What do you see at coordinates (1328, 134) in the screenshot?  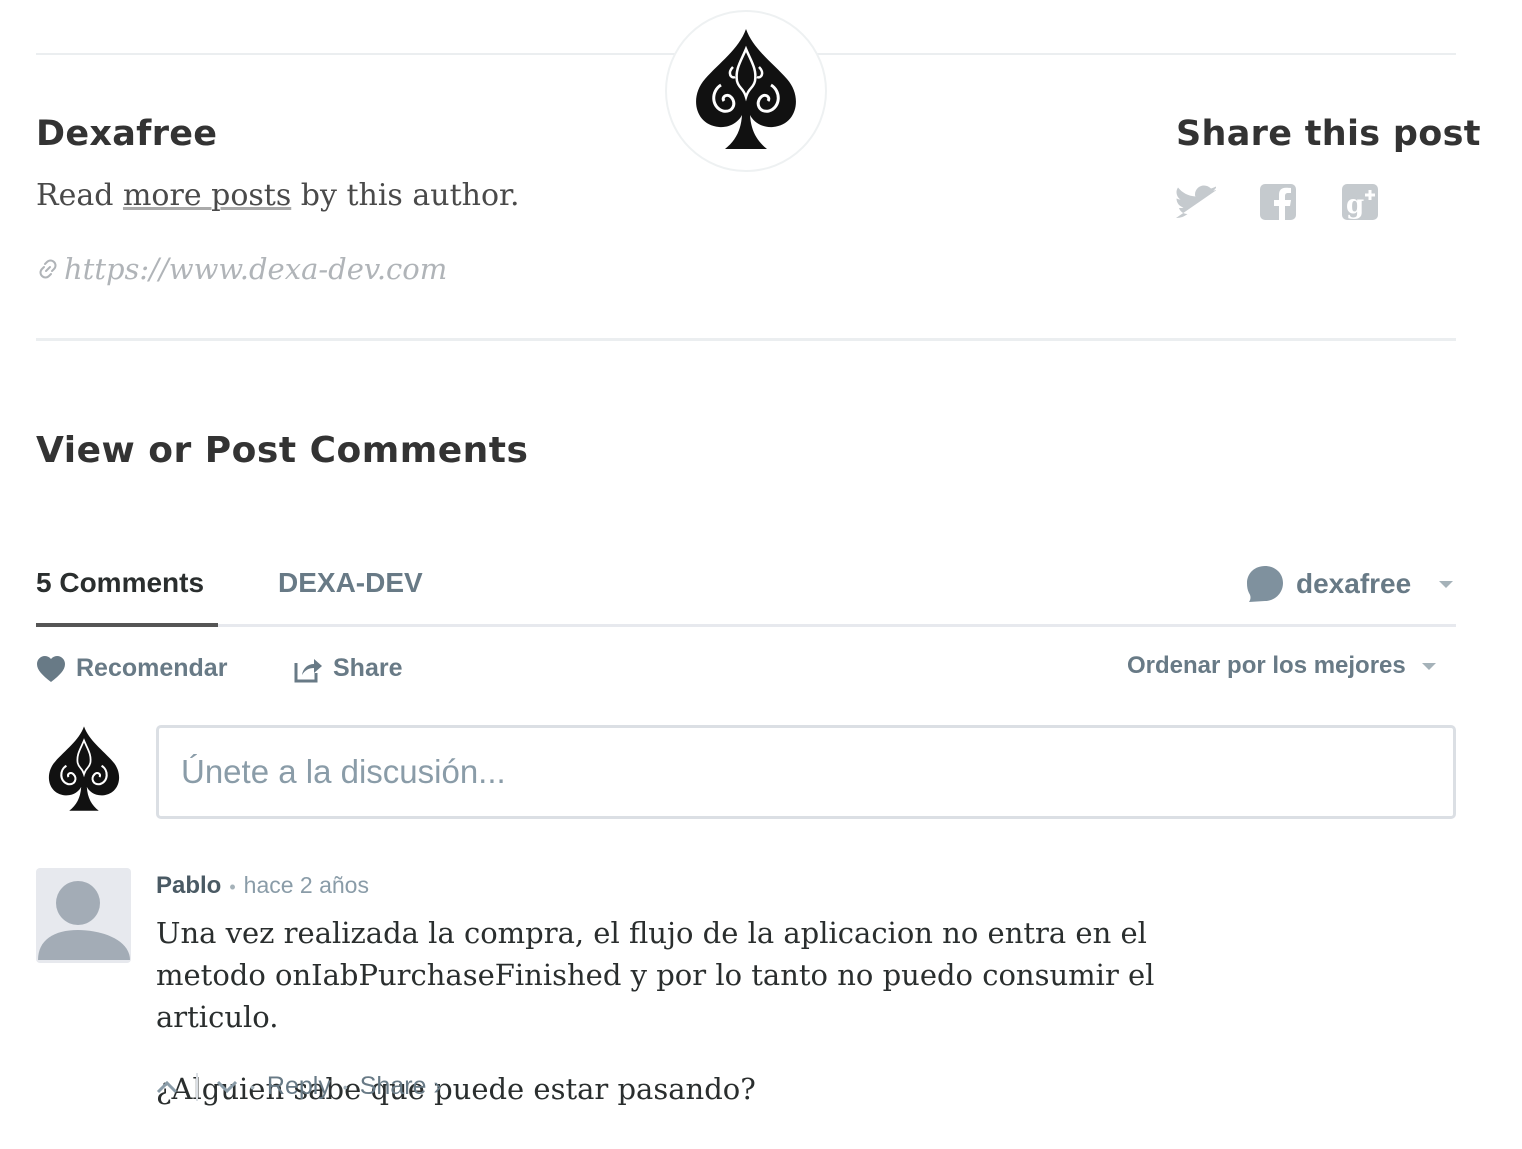 I see `share-title: Share this post` at bounding box center [1328, 134].